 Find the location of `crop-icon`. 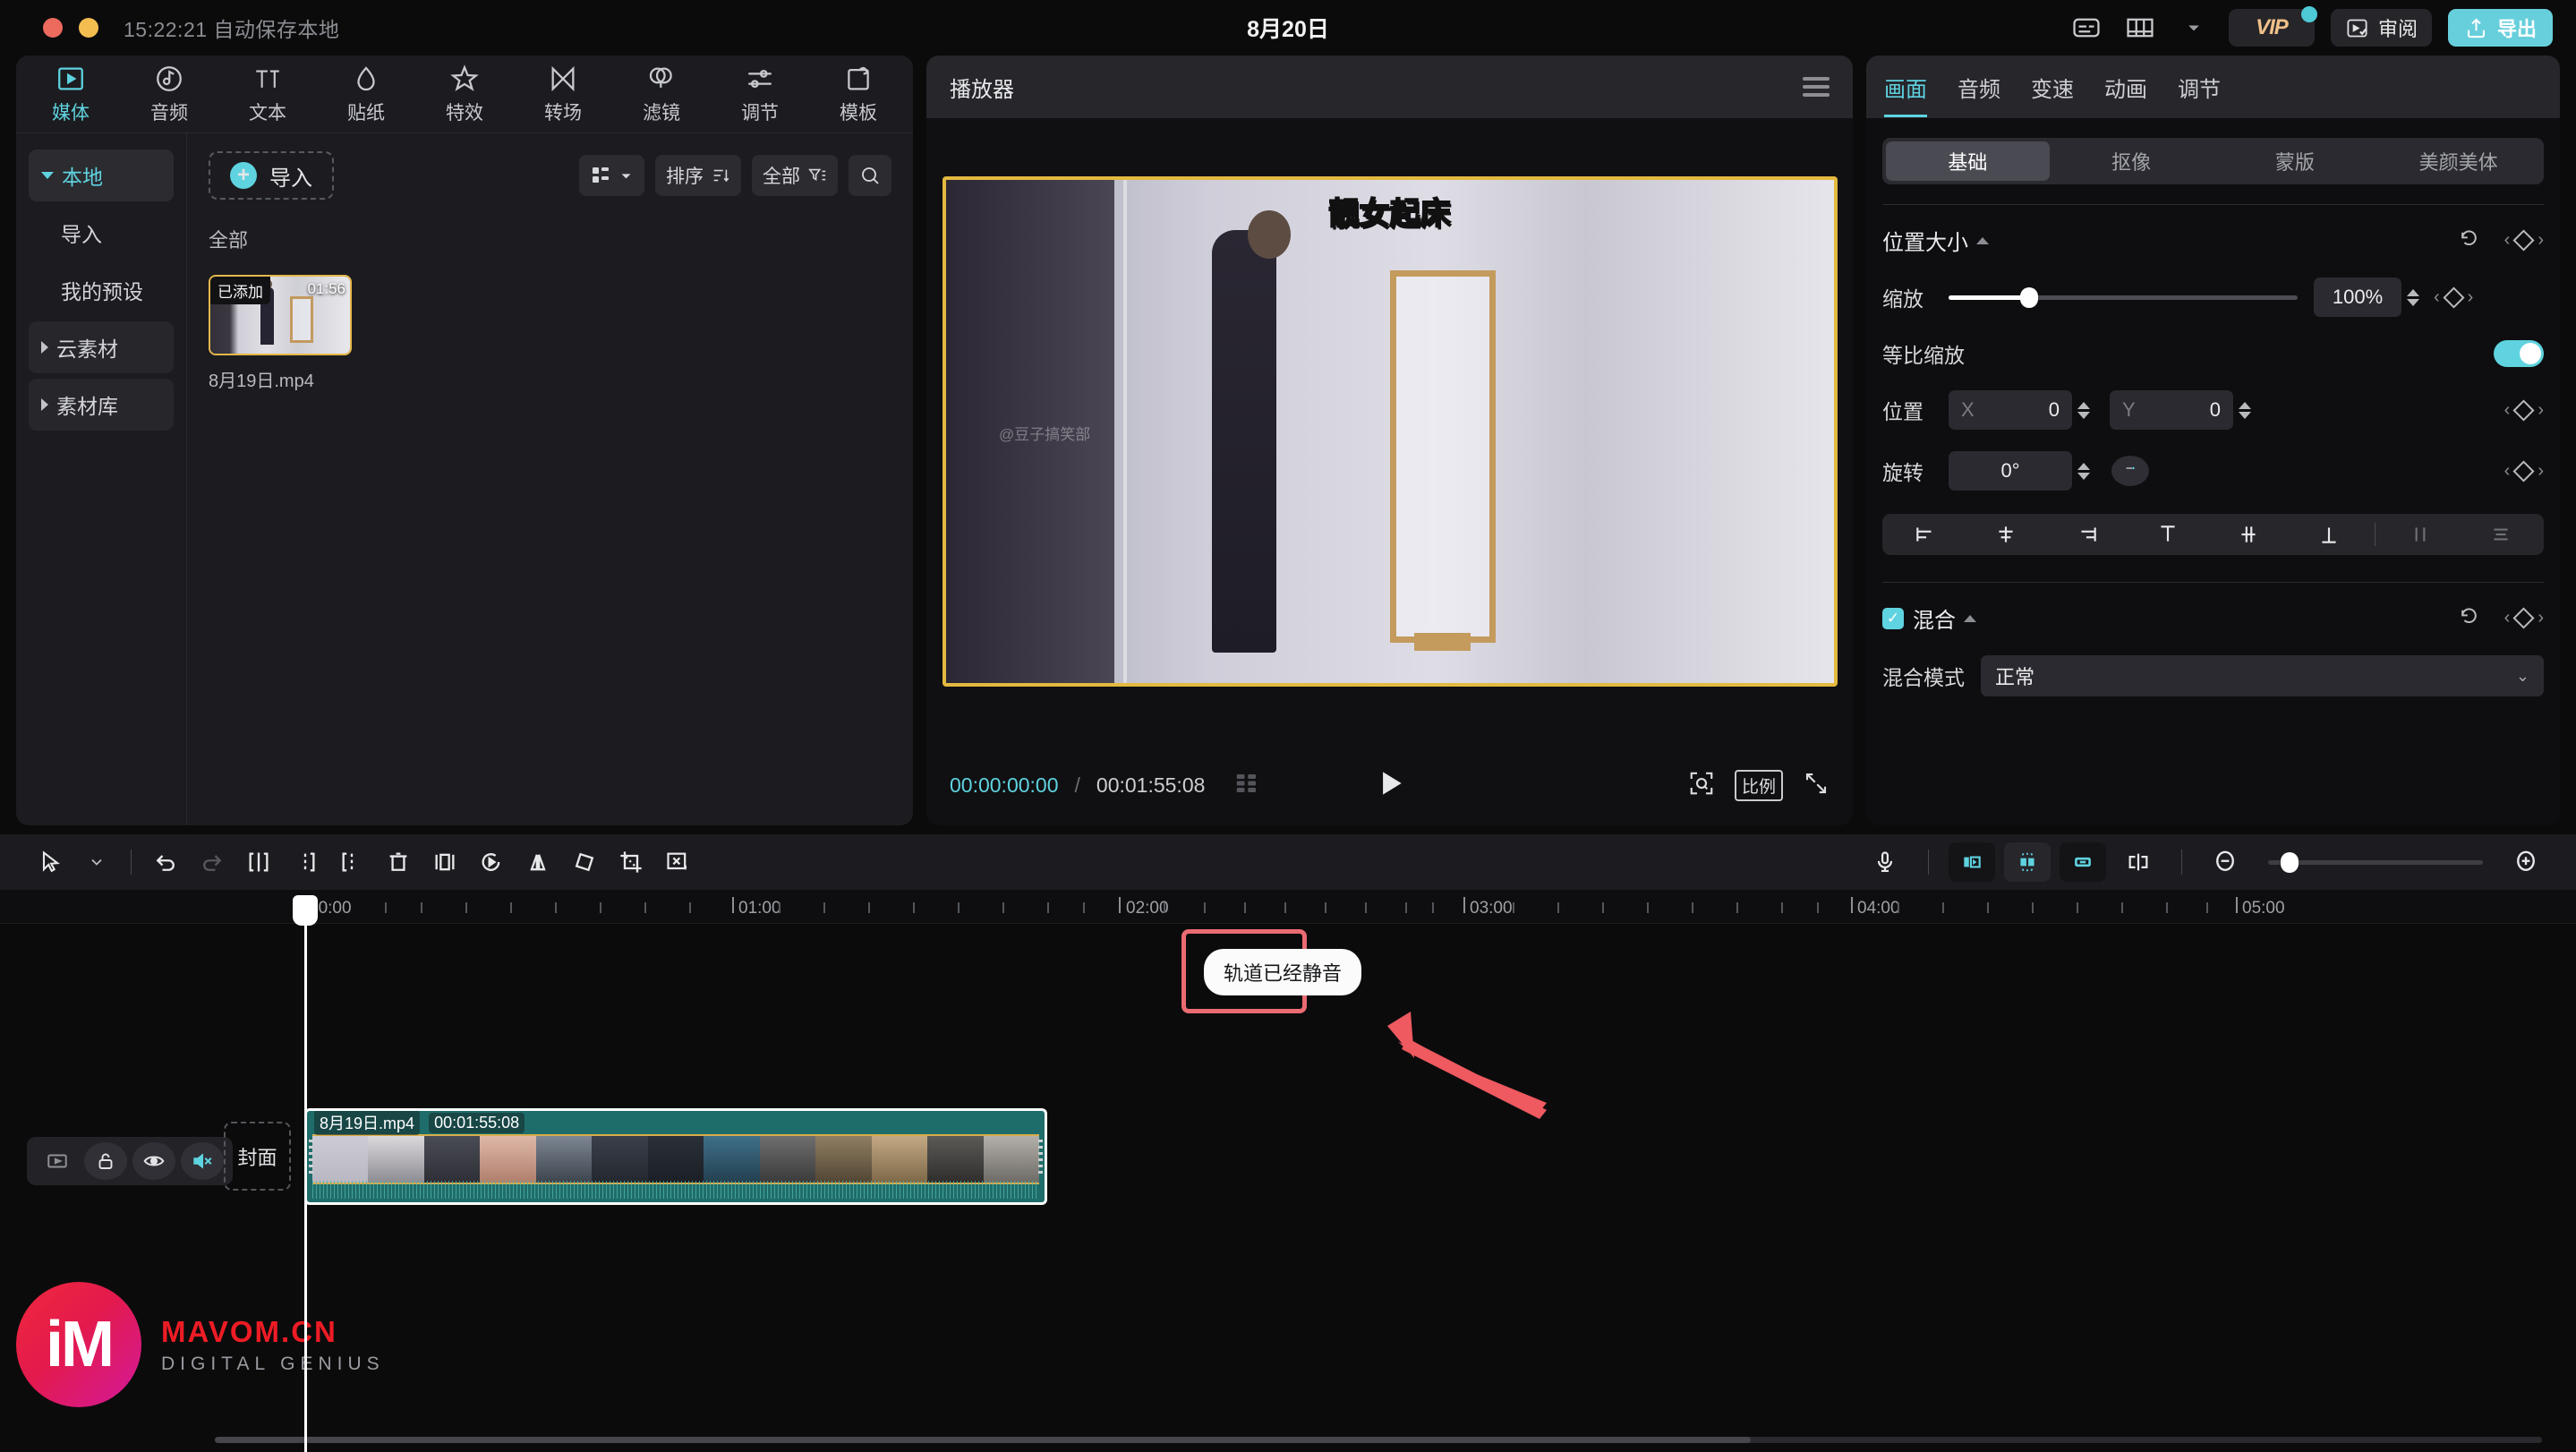

crop-icon is located at coordinates (631, 862).